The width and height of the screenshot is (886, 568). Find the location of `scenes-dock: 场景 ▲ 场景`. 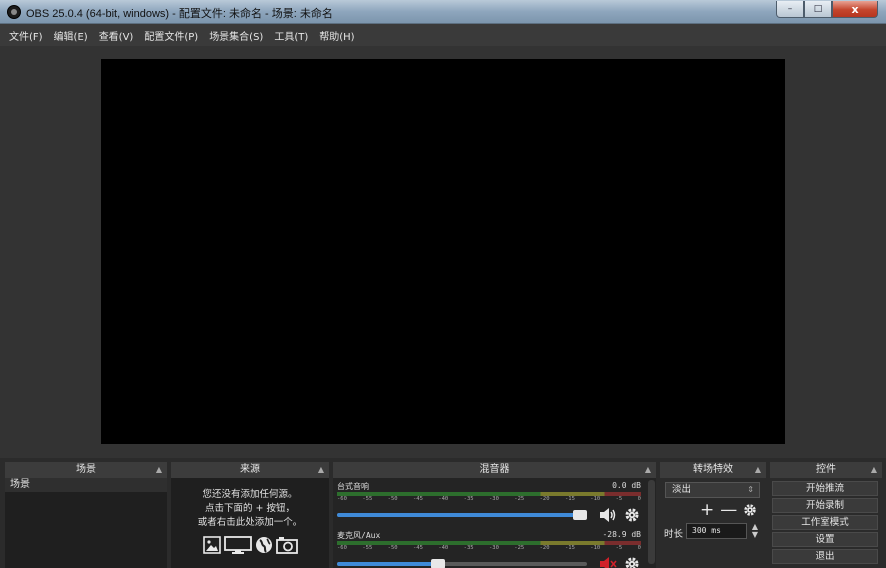

scenes-dock: 场景 ▲ 场景 is located at coordinates (86, 515).